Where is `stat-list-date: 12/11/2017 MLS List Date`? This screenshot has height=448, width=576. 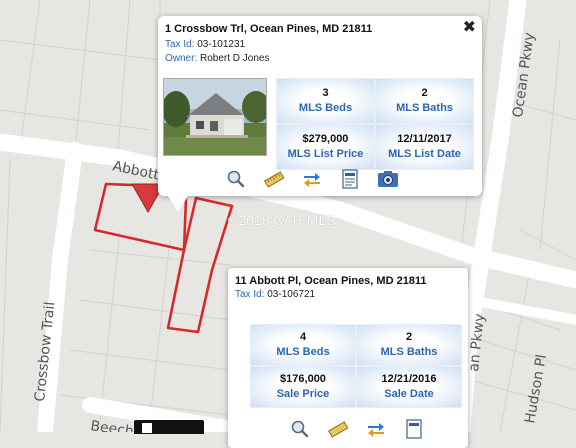 stat-list-date: 12/11/2017 MLS List Date is located at coordinates (424, 147).